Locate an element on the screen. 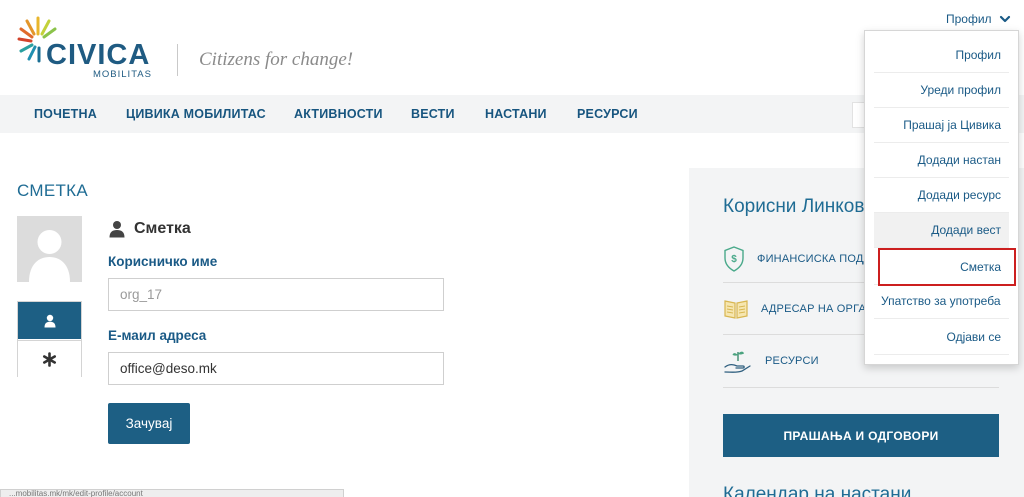 This screenshot has width=1024, height=497. menu-item-edit-profile: Уреди профил is located at coordinates (941, 90).